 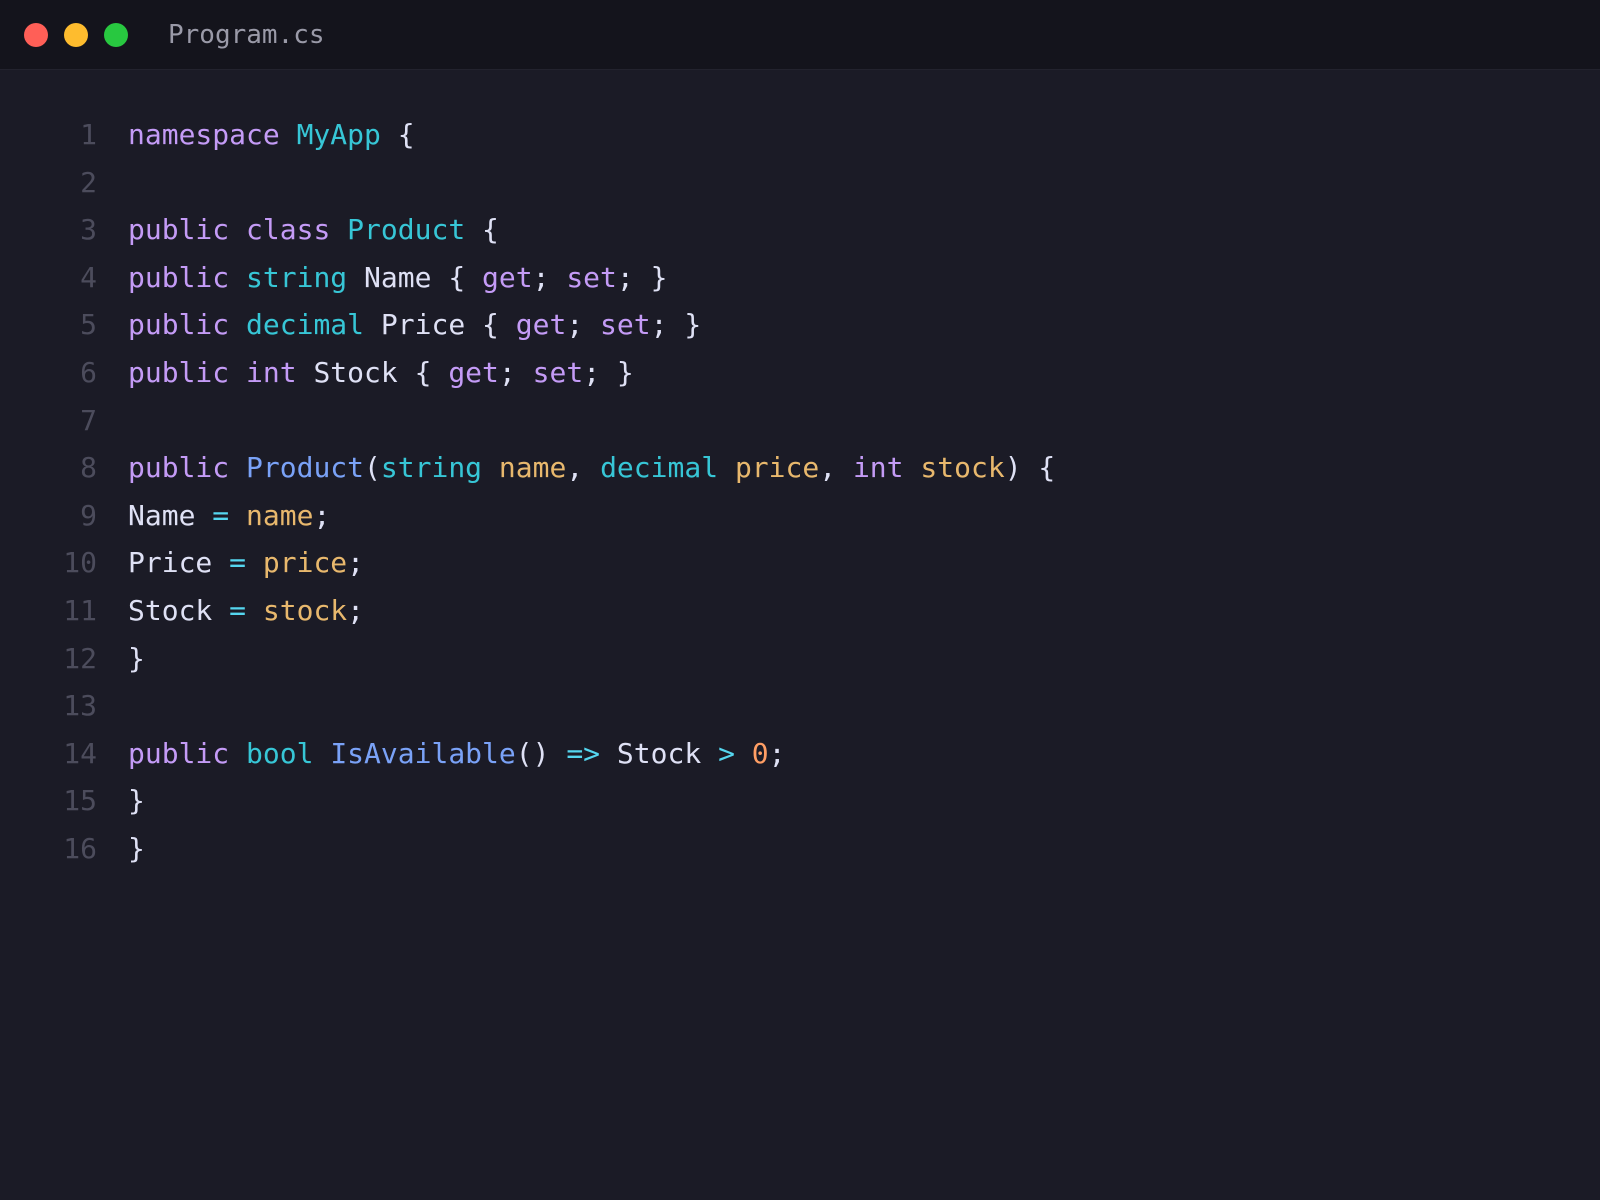 I want to click on code-line: 16}, so click(x=800, y=849).